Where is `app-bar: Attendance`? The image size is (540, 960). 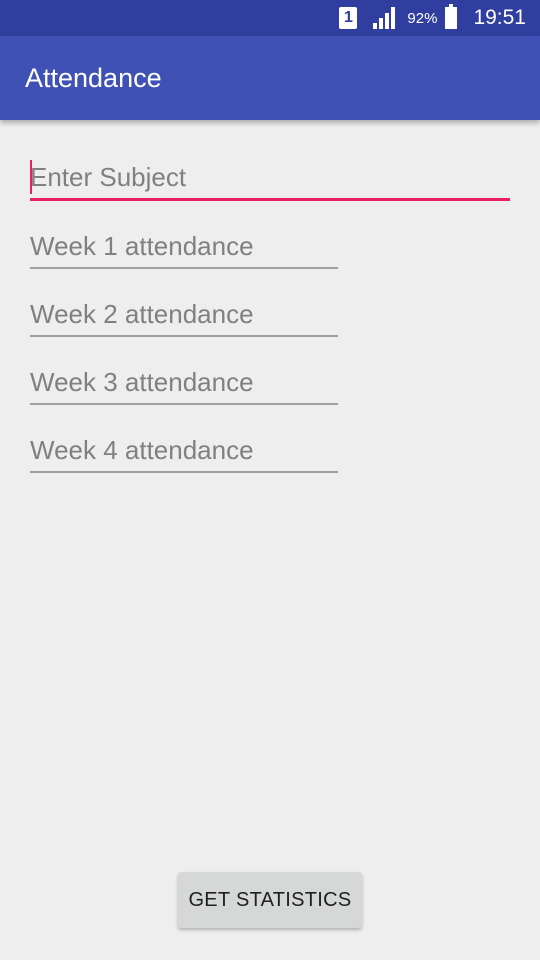 app-bar: Attendance is located at coordinates (270, 78).